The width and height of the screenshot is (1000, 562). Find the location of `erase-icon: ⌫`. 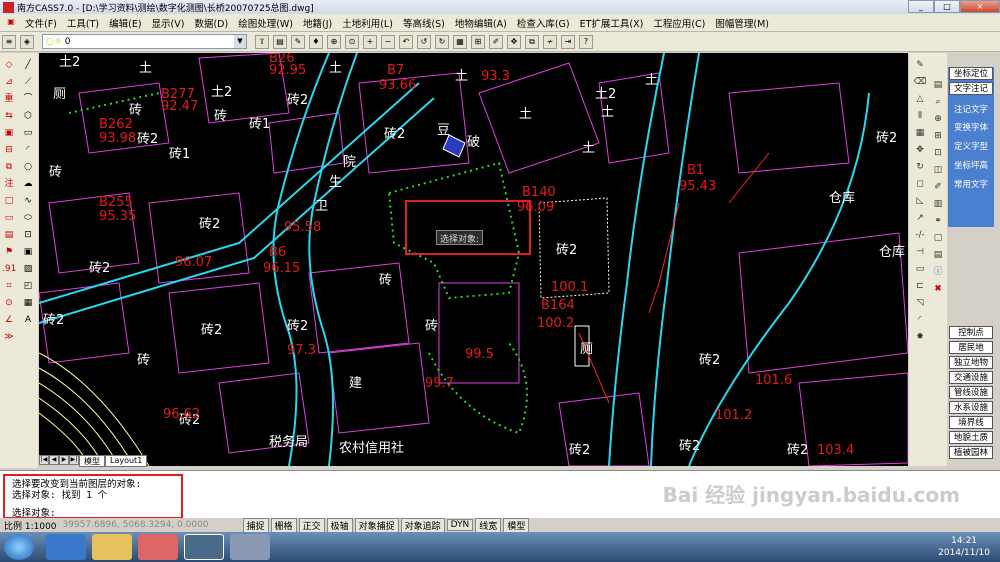

erase-icon: ⌫ is located at coordinates (920, 82).